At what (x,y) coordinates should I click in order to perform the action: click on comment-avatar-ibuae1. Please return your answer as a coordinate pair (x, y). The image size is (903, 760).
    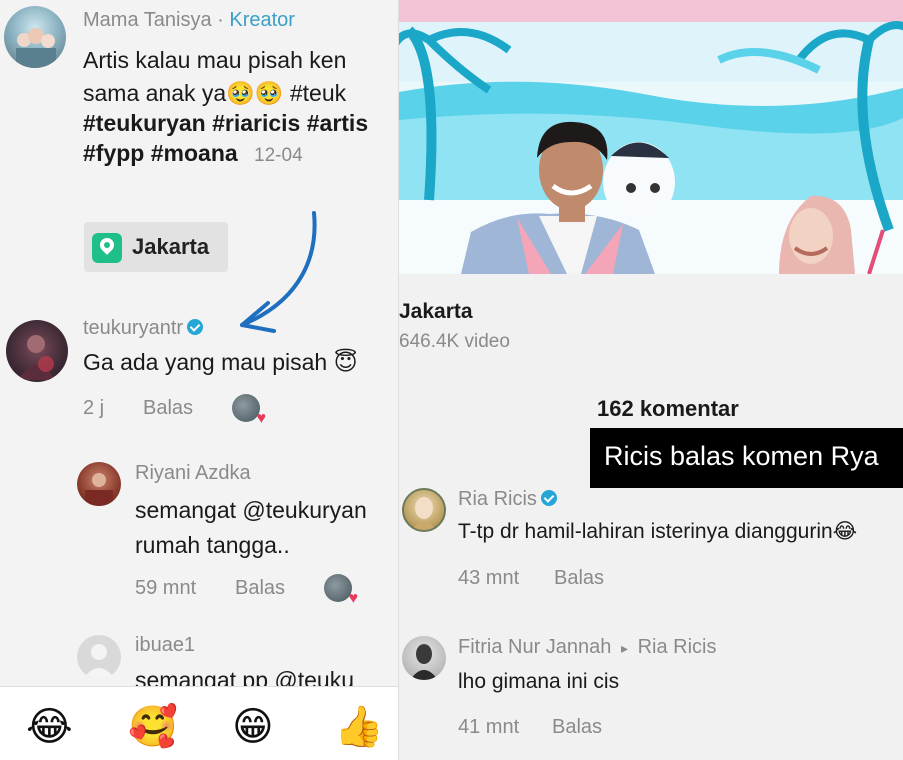
    Looking at the image, I should click on (99, 657).